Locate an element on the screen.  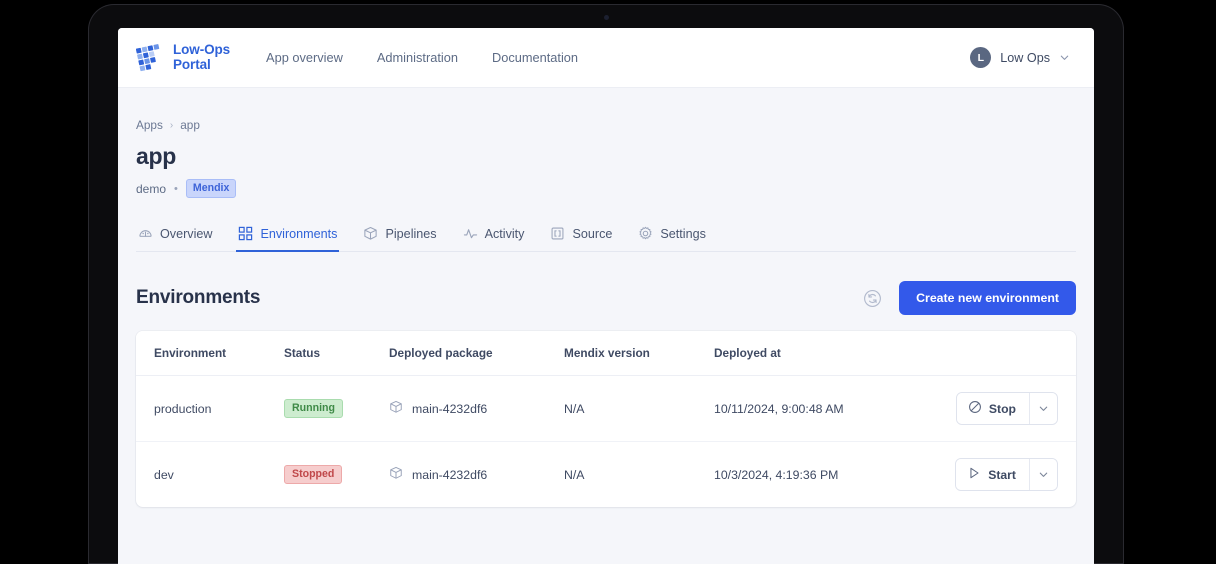
start-dropdown-toggle is located at coordinates (1043, 474).